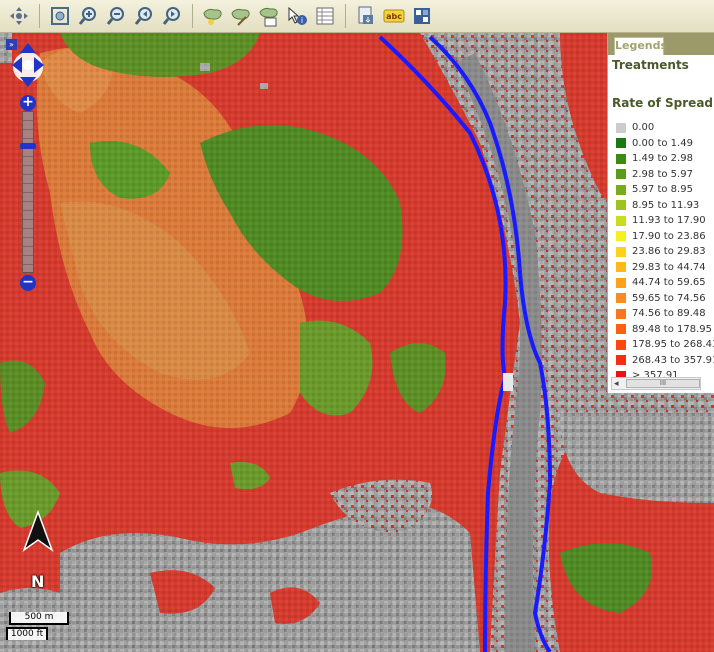 Image resolution: width=714 pixels, height=652 pixels. I want to click on scale-bar-metric: 500 m, so click(39, 618).